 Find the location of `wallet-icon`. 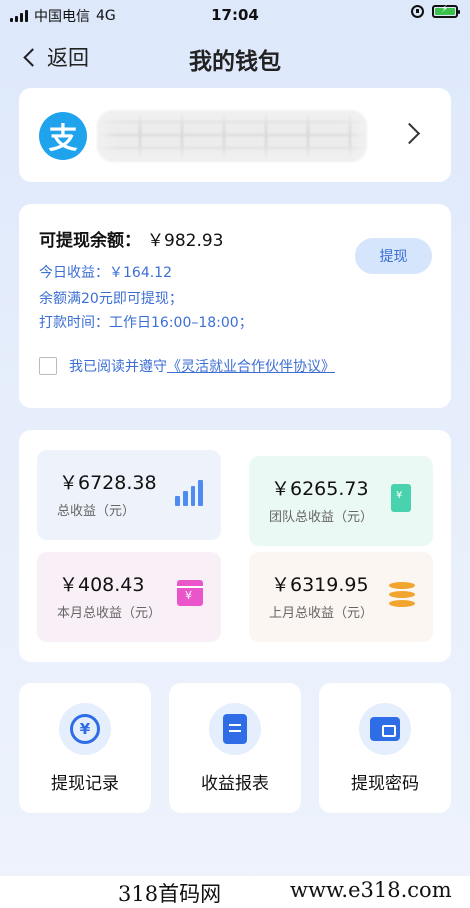

wallet-icon is located at coordinates (385, 729).